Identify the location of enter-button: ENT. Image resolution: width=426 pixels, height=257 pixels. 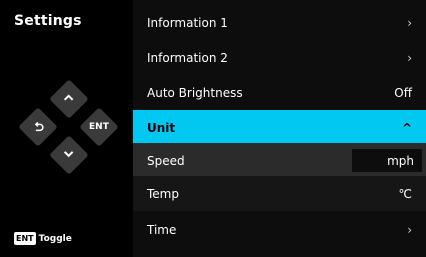
(99, 127).